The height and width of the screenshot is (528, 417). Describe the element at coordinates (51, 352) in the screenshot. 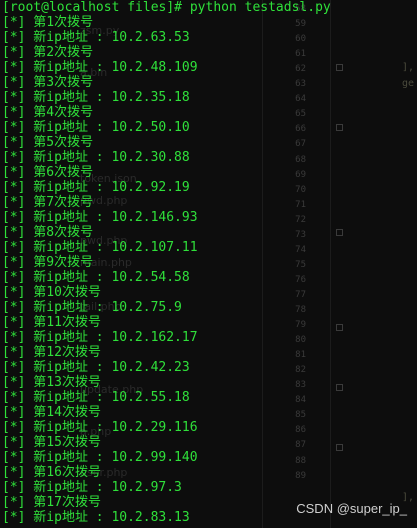

I see `terminal-line: [*] 第12次拨号` at that location.